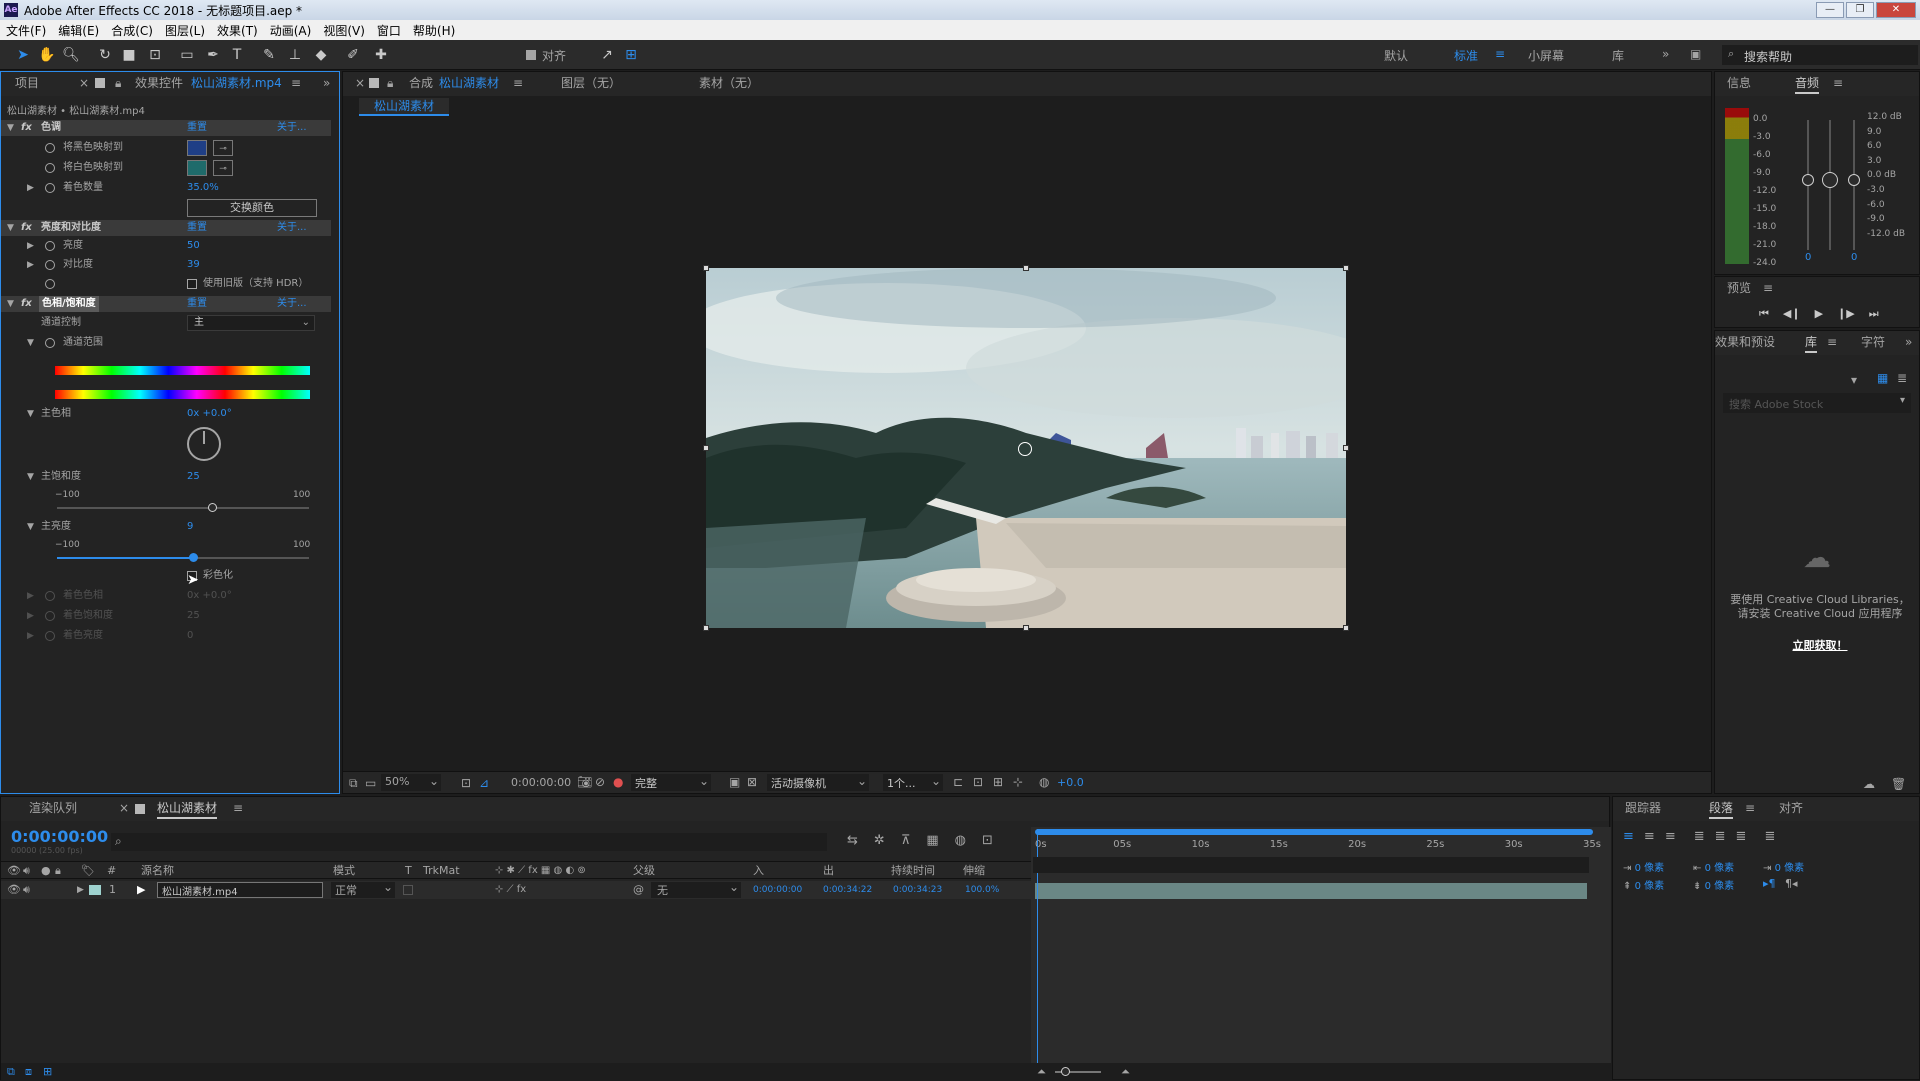 This screenshot has width=1920, height=1081. Describe the element at coordinates (466, 783) in the screenshot. I see `fit-icon: ⊡` at that location.